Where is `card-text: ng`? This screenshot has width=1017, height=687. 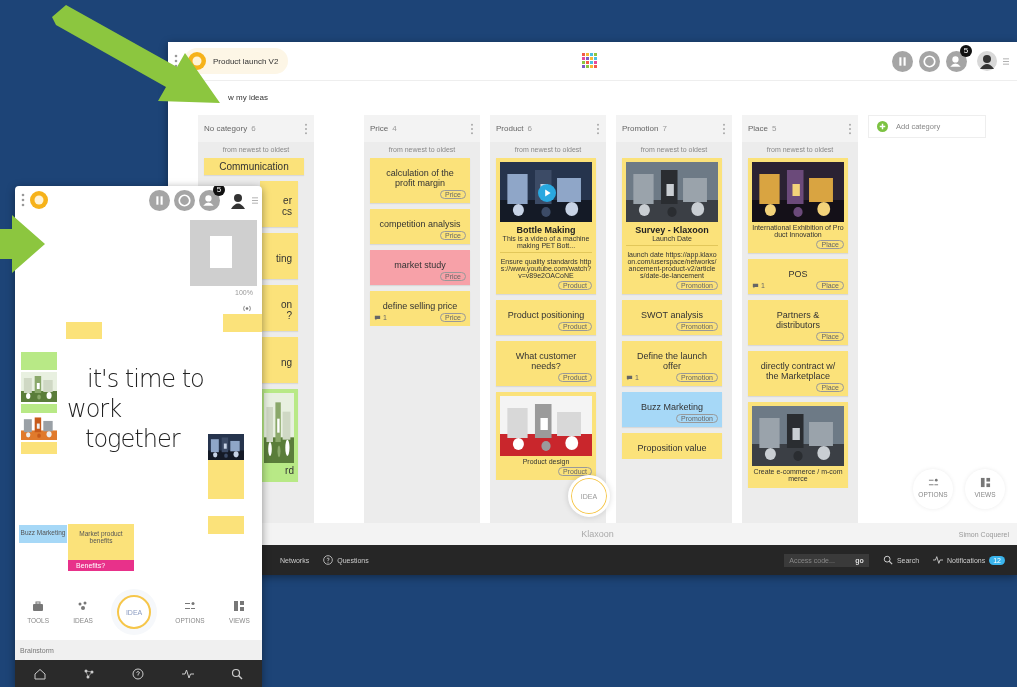 card-text: ng is located at coordinates (286, 362).